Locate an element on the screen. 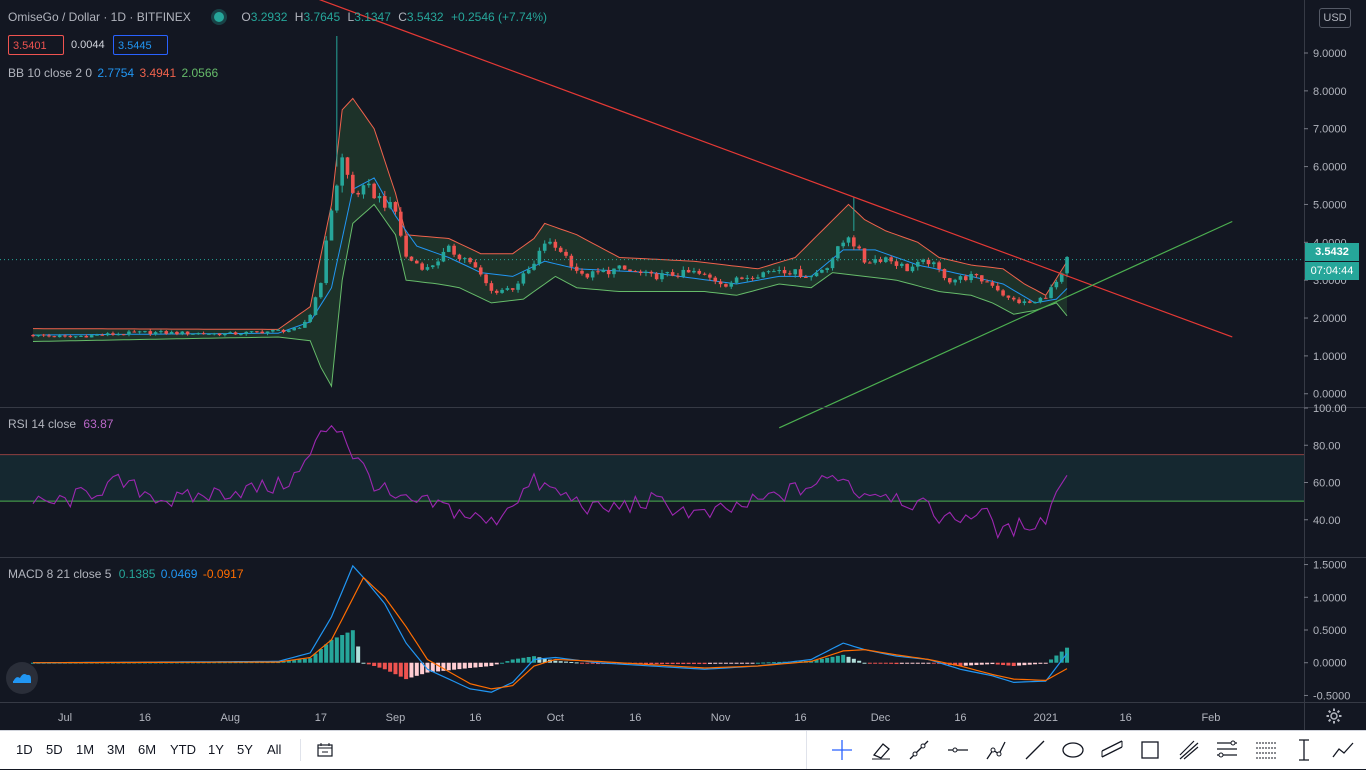 The height and width of the screenshot is (770, 1366). range-3m-button: 3M is located at coordinates (116, 749).